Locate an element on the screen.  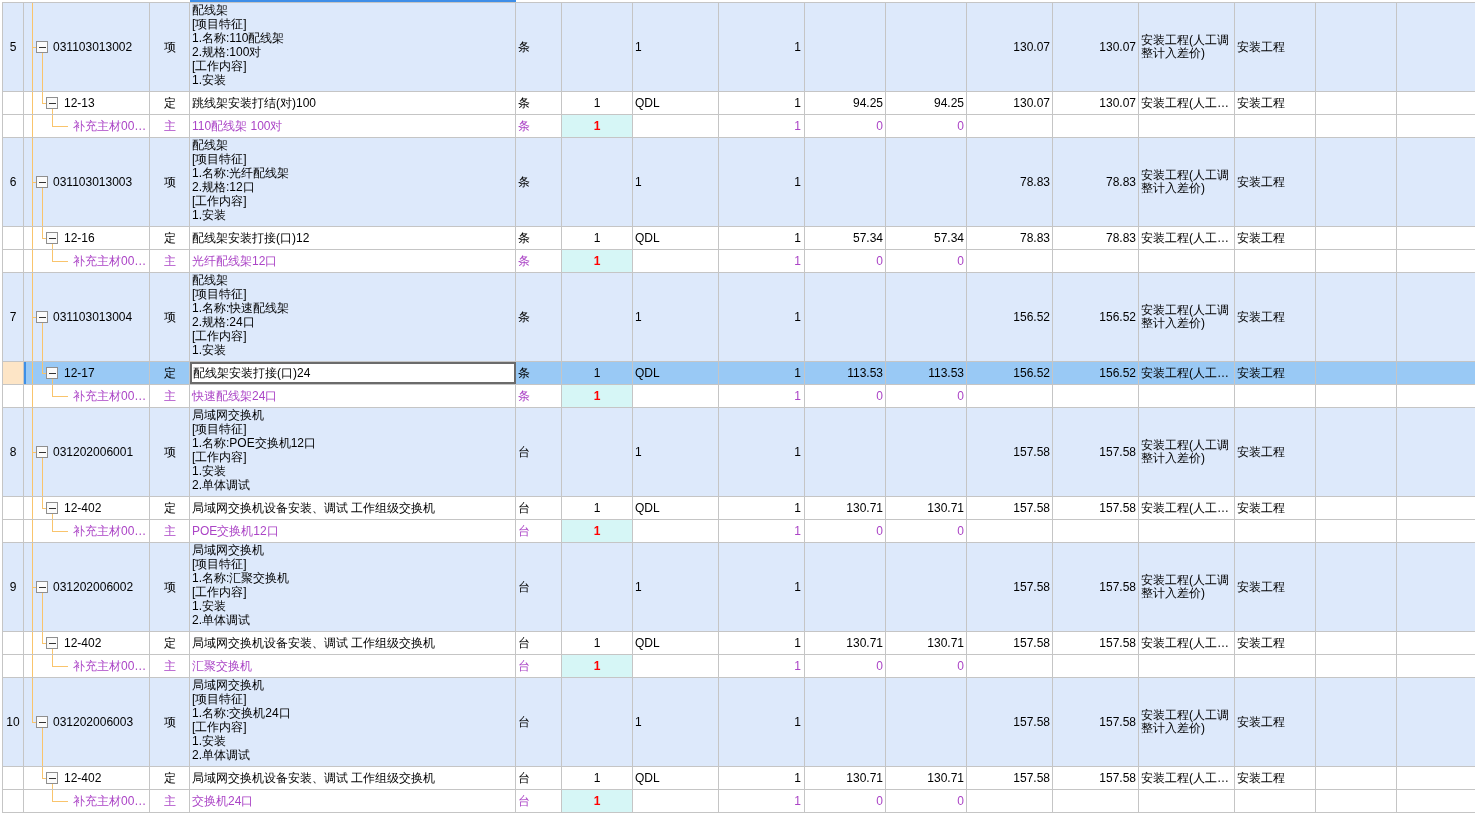
table-row: 补充主材00… 主 光纤配线架12口 条 1 1 0 0 is located at coordinates (739, 261).